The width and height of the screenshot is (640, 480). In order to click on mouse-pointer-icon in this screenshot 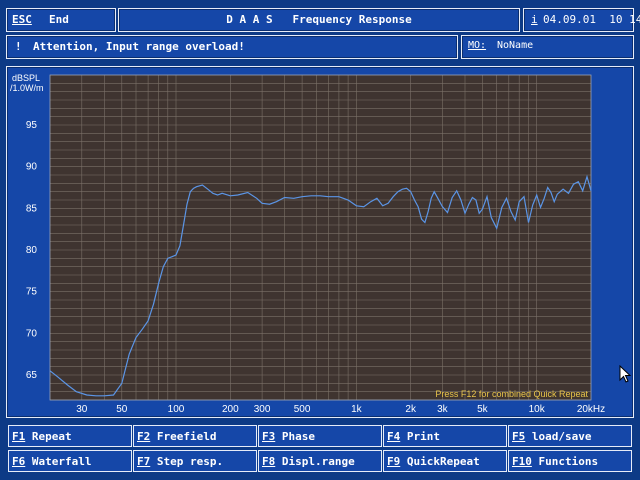, I will do `click(625, 374)`.